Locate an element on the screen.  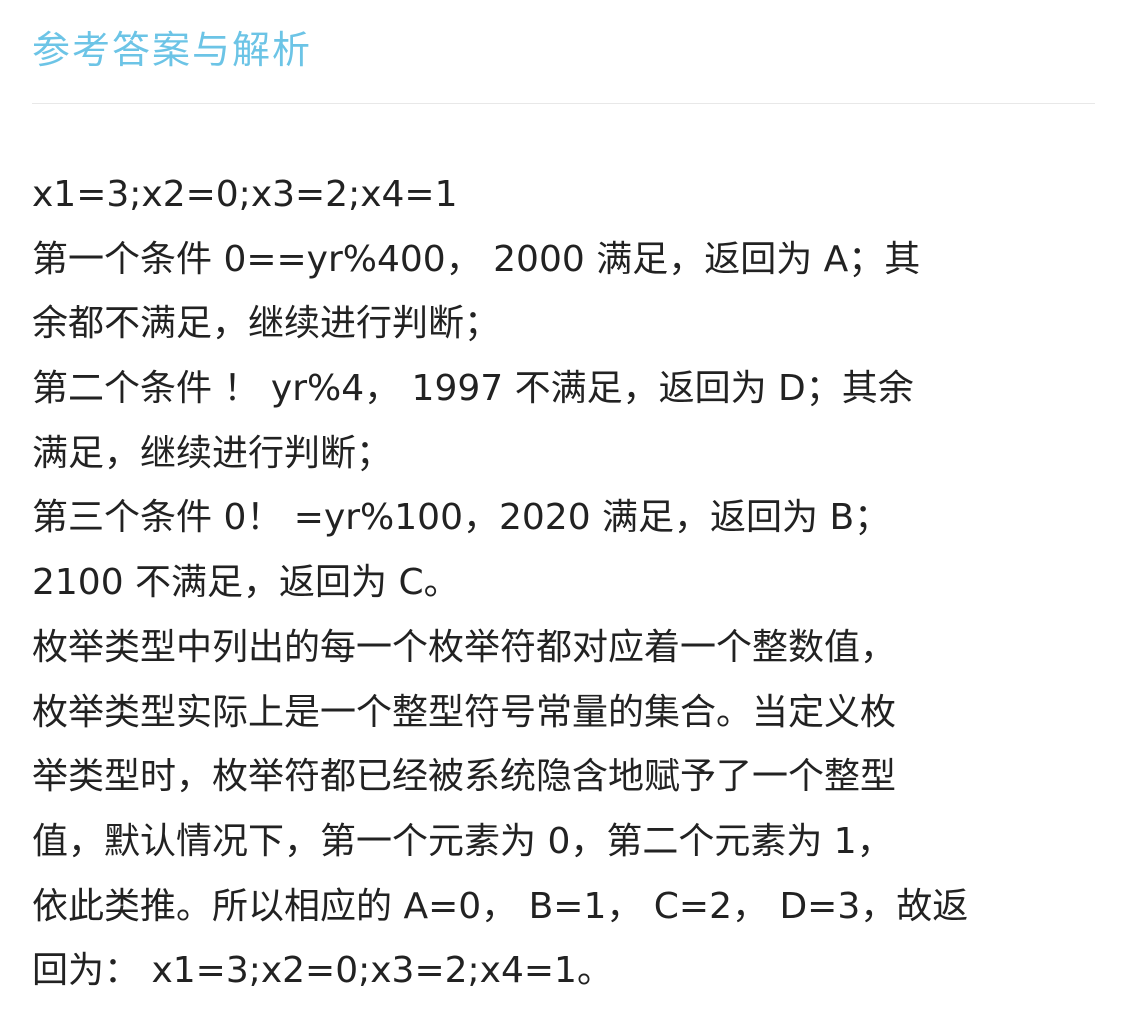
text-line: x1=3;x2=0;x3=2;x4=1 is located at coordinates (245, 194).